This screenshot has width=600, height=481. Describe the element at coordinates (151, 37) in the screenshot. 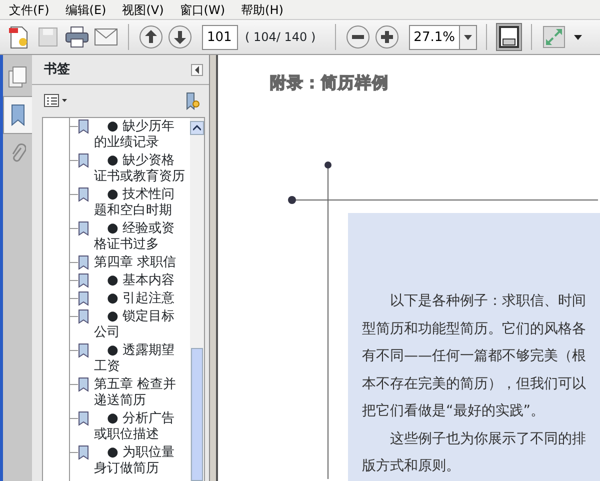

I see `previous-page-icon` at that location.